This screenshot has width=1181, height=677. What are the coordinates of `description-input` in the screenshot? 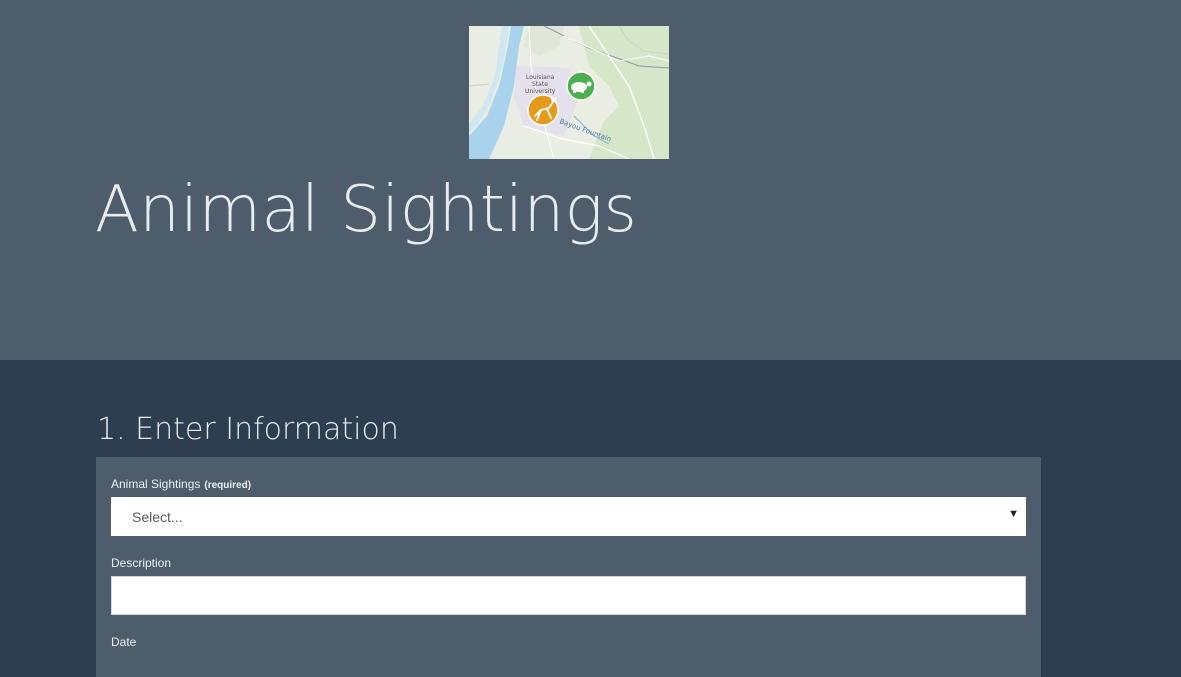 It's located at (568, 595).